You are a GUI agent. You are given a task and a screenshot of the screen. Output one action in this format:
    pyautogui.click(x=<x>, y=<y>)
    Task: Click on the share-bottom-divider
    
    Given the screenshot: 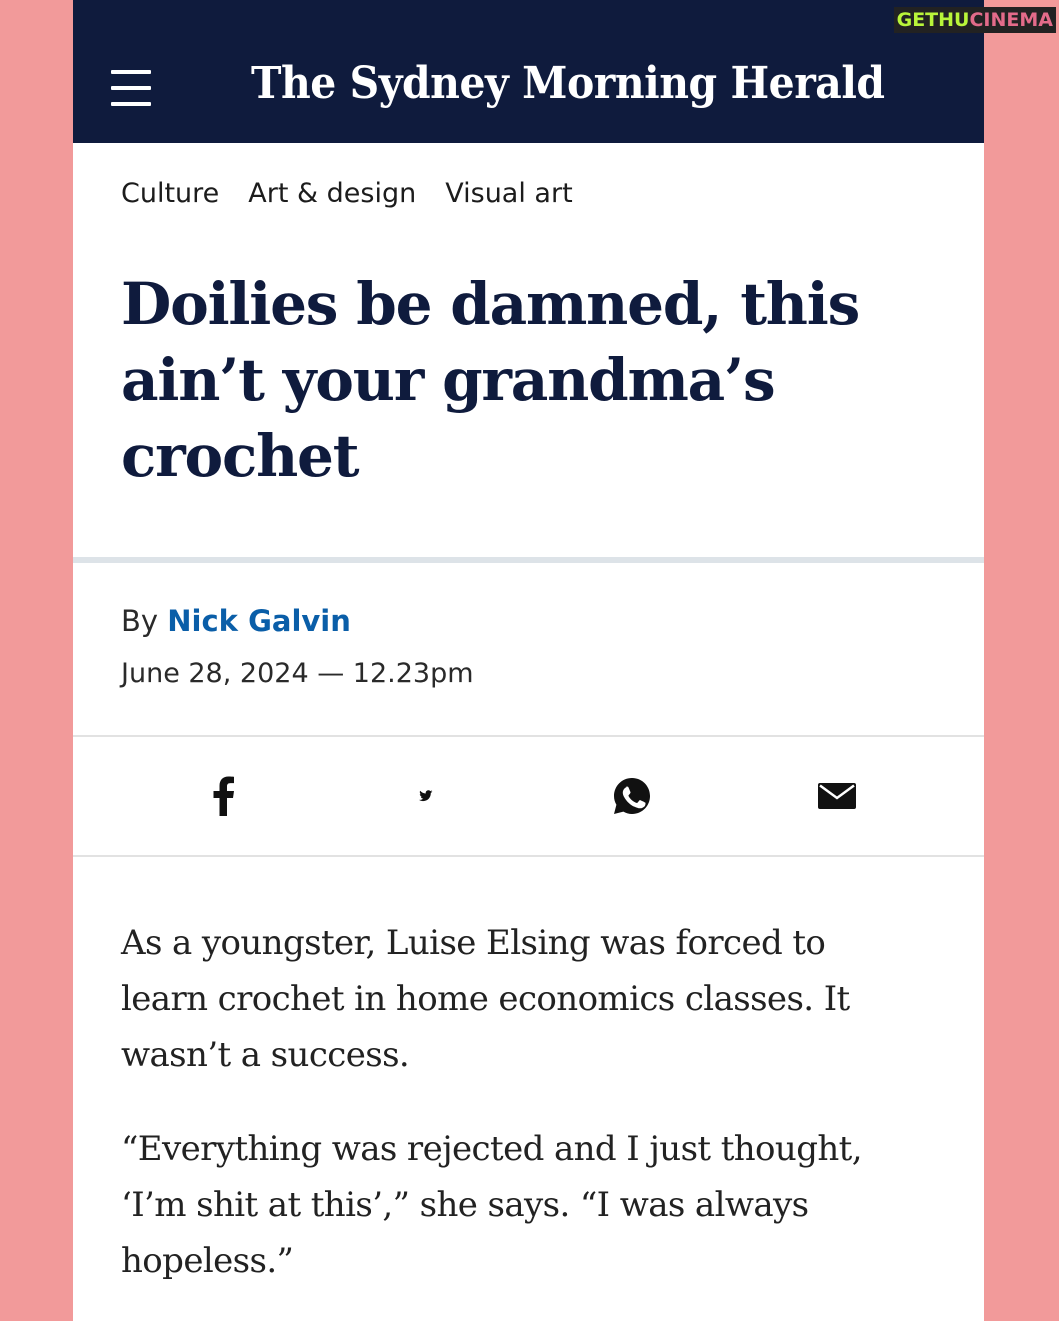 What is the action you would take?
    pyautogui.click(x=528, y=856)
    